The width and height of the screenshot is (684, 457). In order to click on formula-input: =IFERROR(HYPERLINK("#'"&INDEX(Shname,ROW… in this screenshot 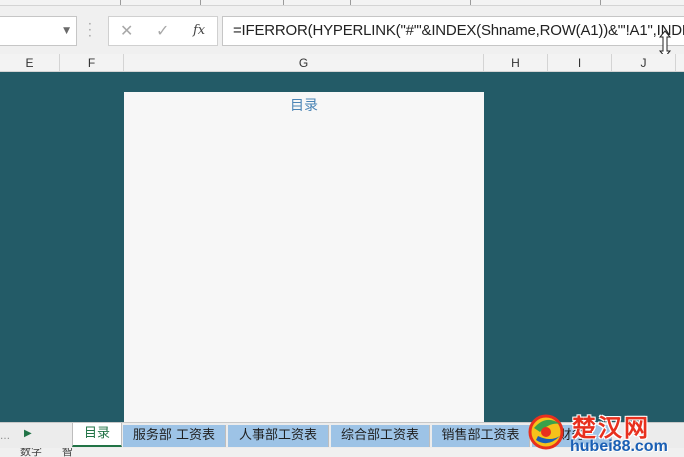, I will do `click(453, 31)`.